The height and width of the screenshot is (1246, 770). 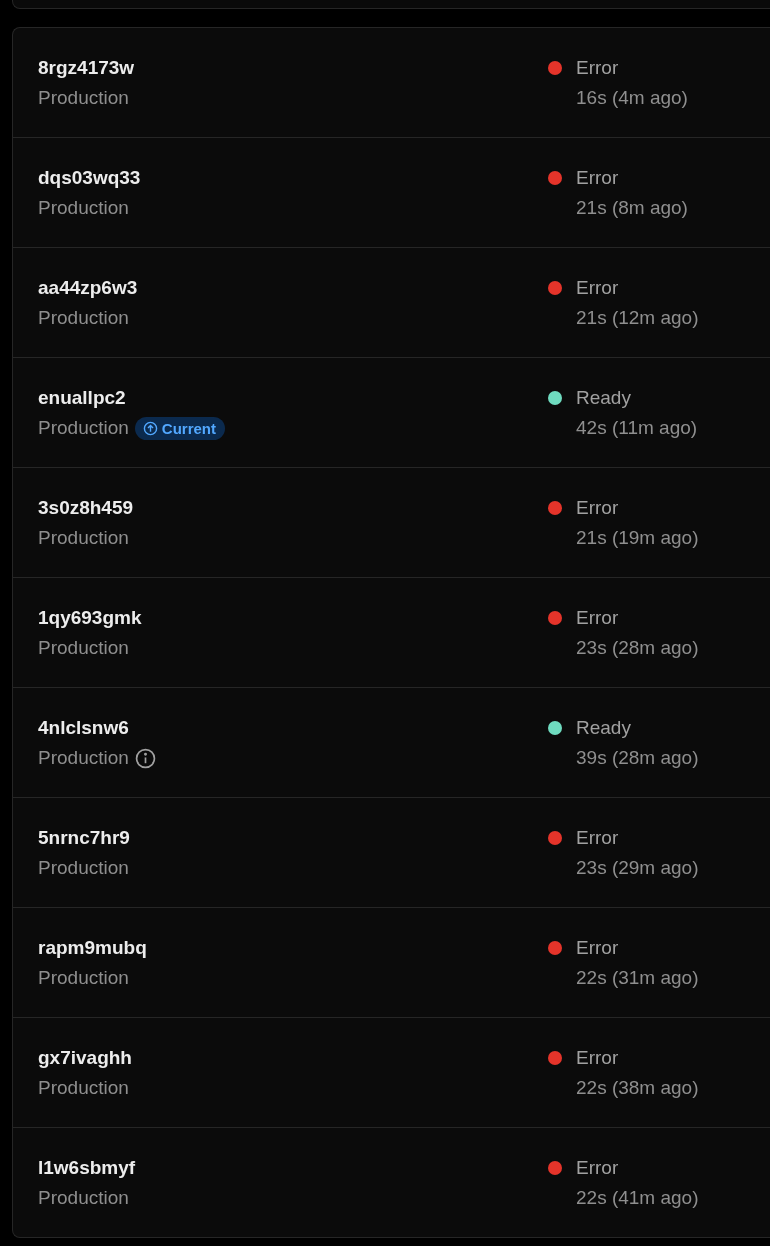 What do you see at coordinates (293, 178) in the screenshot?
I see `deployment-id: dqs03wq33` at bounding box center [293, 178].